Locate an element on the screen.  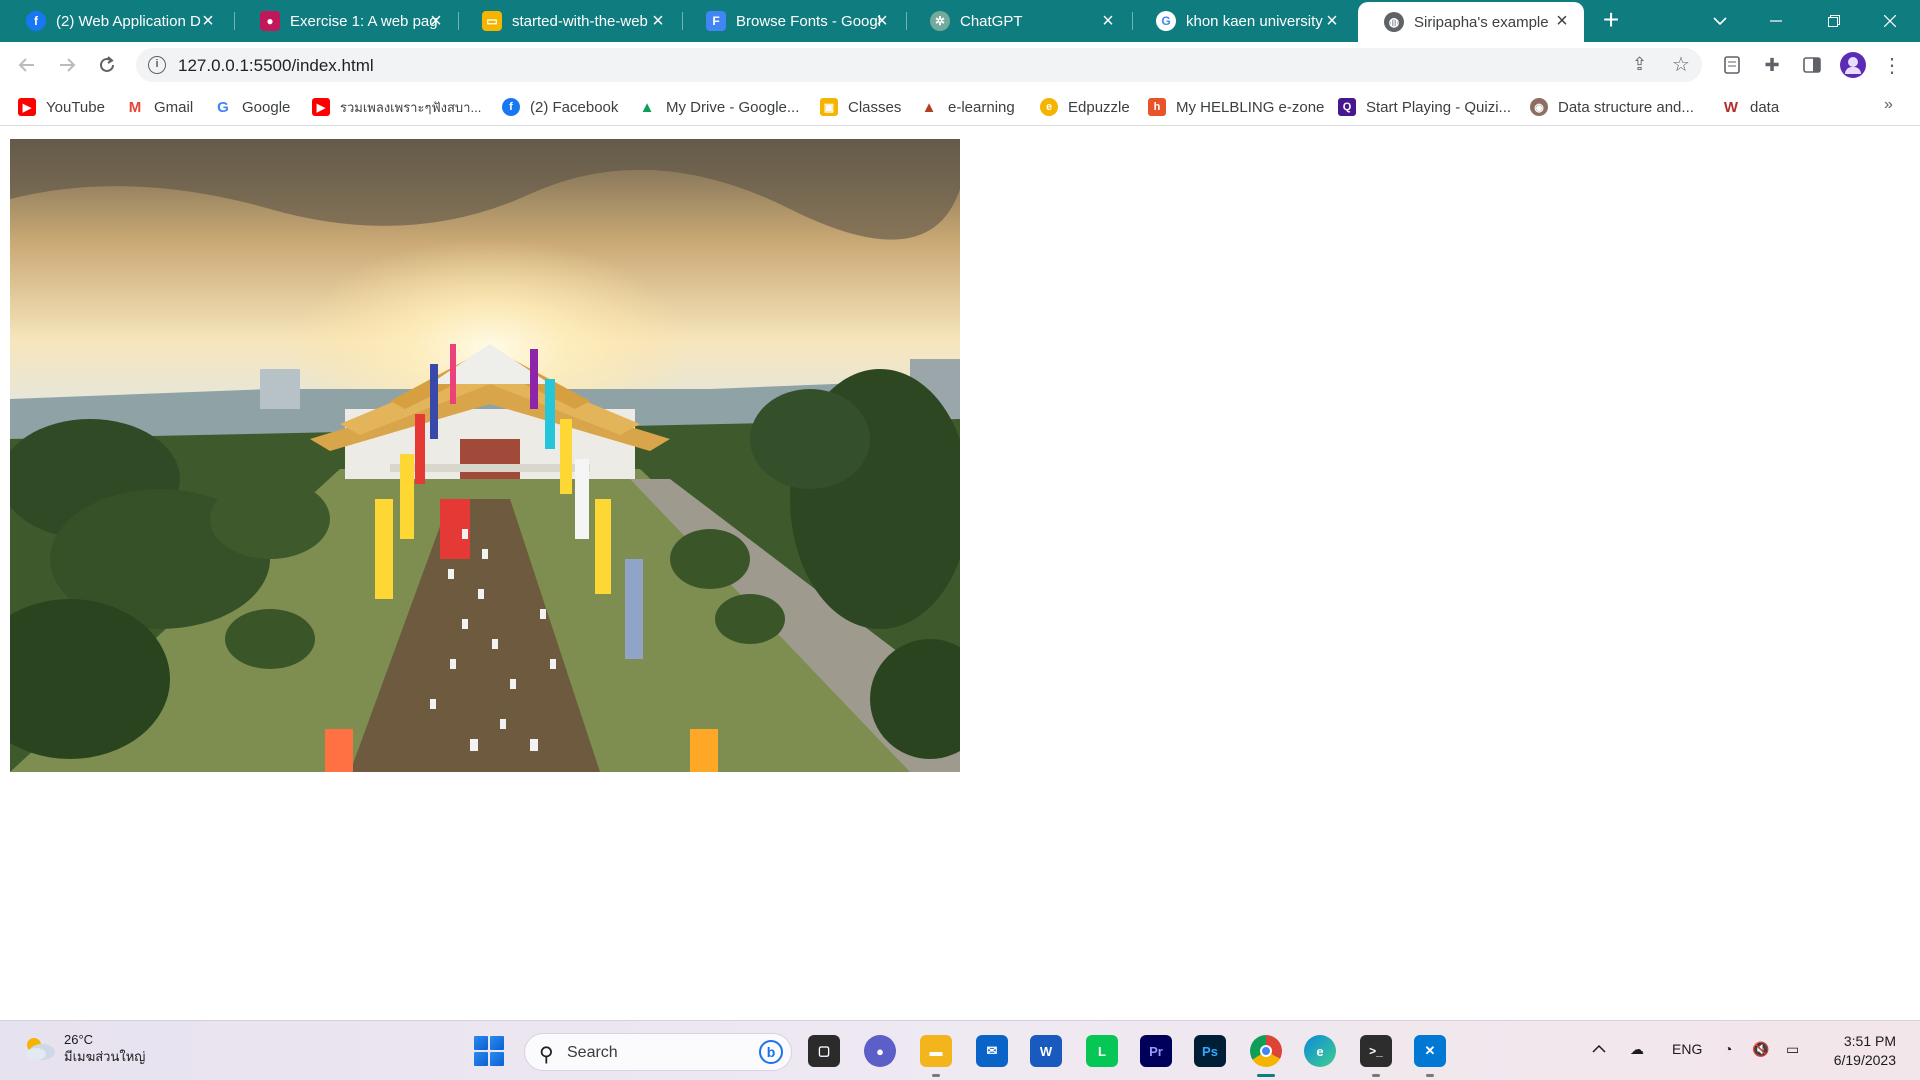
bookmark-classes: ▣ Classes is located at coordinates (860, 107).